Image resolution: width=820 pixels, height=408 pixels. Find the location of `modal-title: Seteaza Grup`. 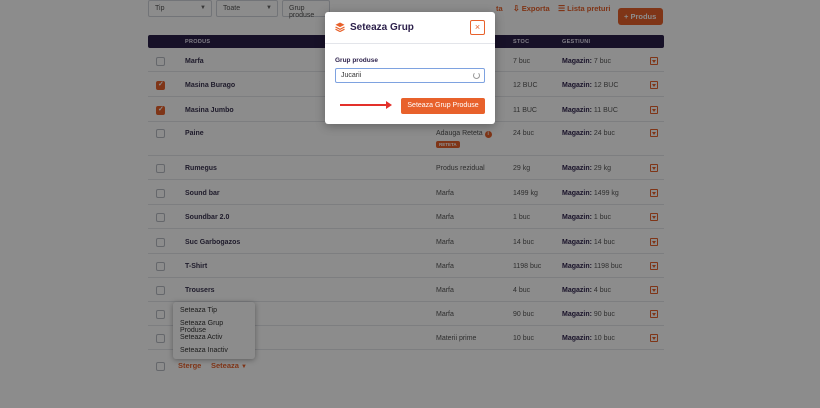

modal-title: Seteaza Grup is located at coordinates (382, 27).